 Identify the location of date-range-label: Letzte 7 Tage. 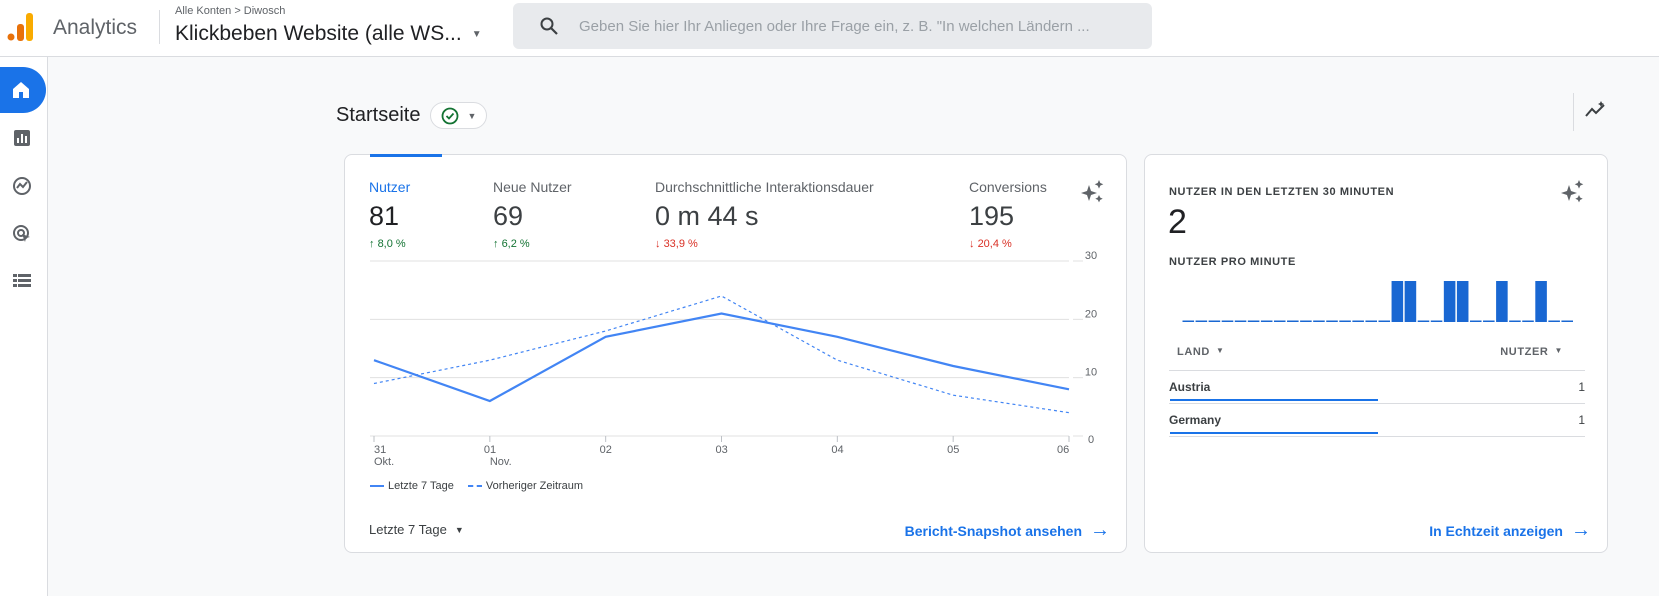
(408, 529).